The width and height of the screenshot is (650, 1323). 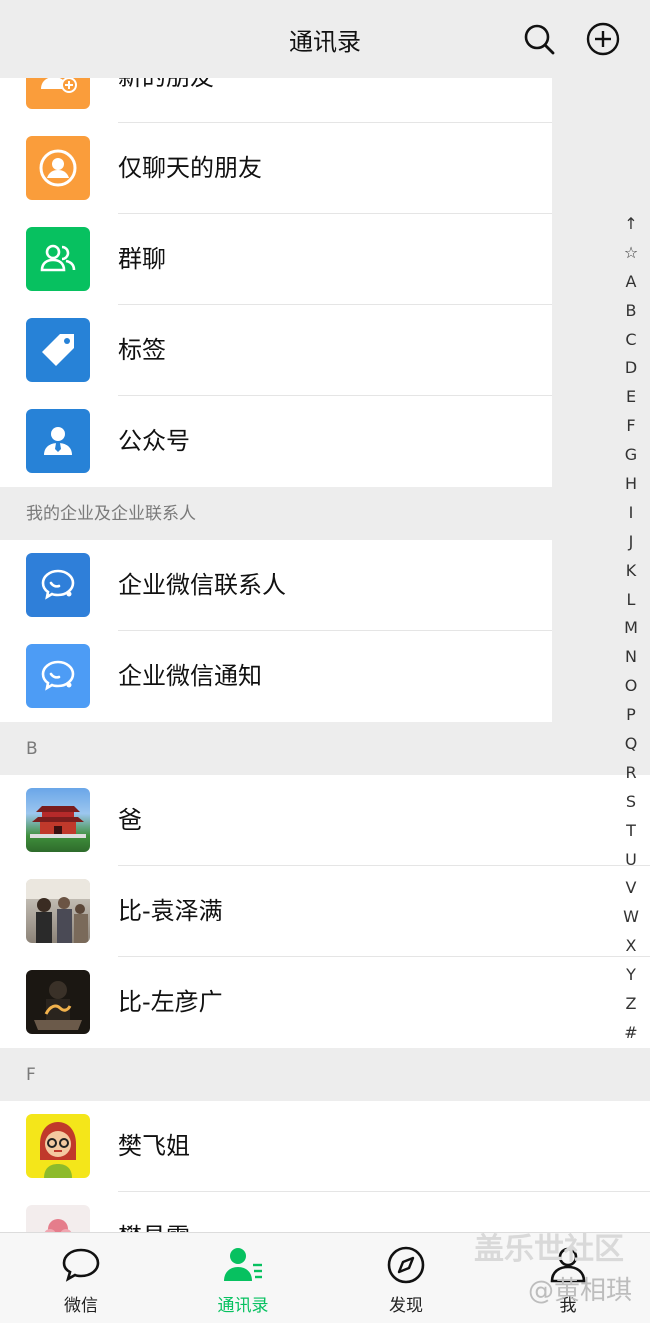 I want to click on index-letter: G, so click(x=631, y=455).